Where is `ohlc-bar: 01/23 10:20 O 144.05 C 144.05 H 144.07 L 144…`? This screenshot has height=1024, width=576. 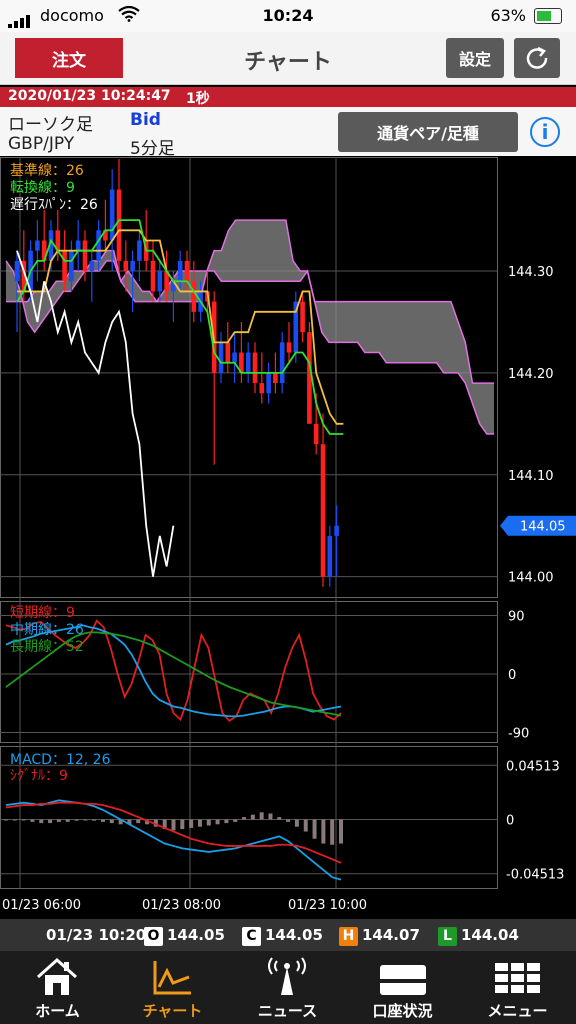 ohlc-bar: 01/23 10:20 O 144.05 C 144.05 H 144.07 L 144… is located at coordinates (288, 935).